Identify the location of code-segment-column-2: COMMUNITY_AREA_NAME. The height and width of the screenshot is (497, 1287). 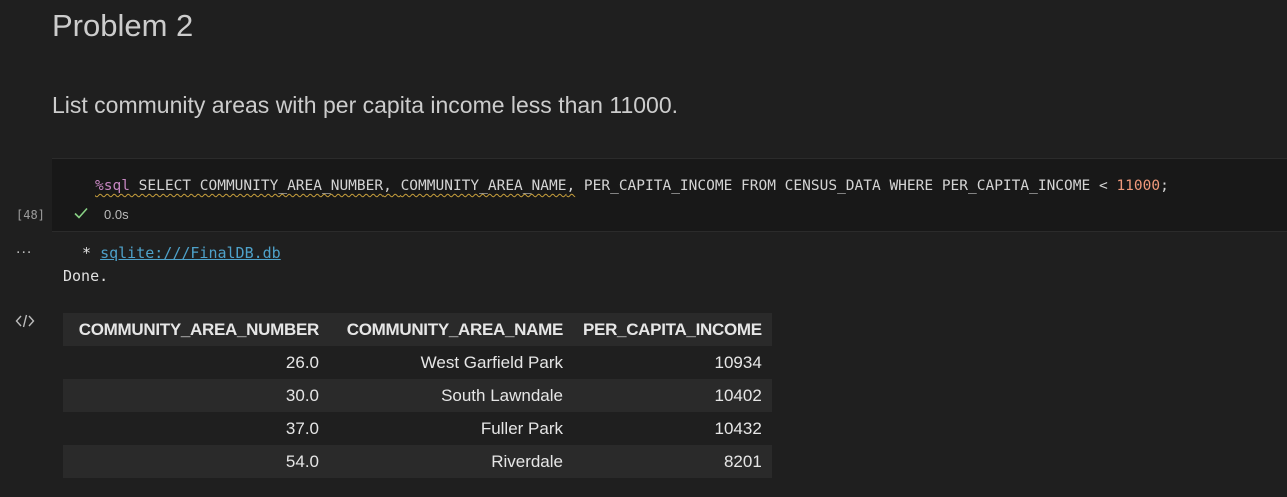
(483, 186).